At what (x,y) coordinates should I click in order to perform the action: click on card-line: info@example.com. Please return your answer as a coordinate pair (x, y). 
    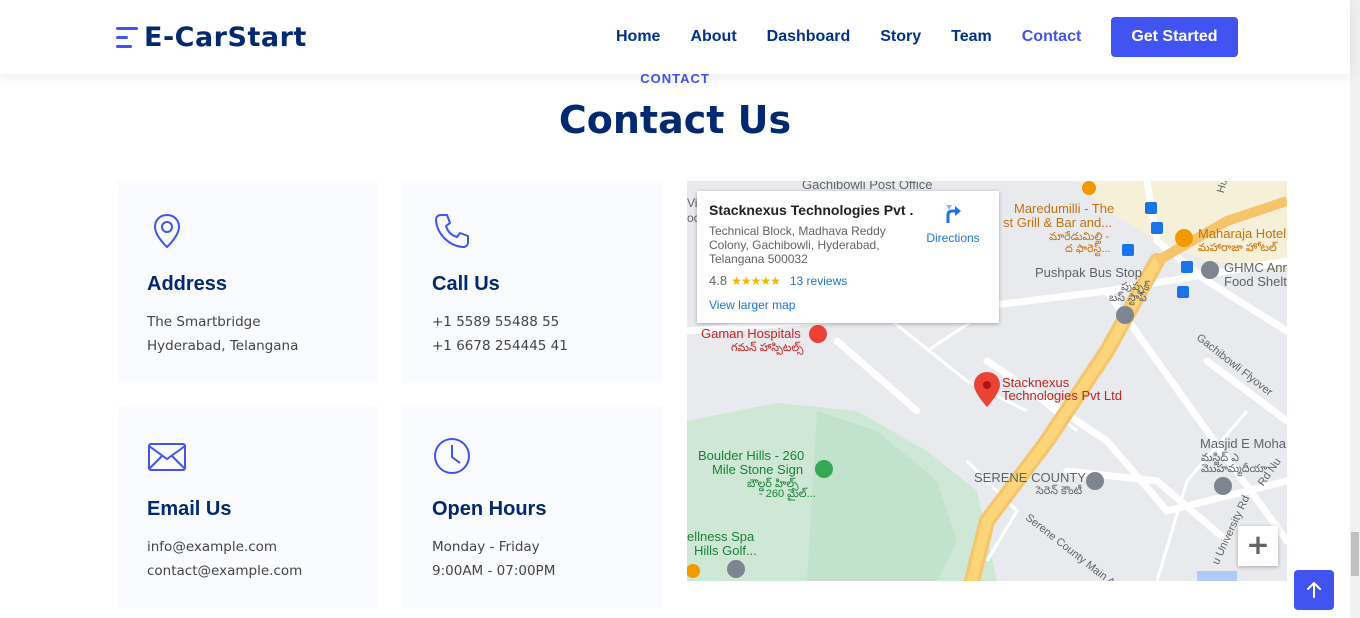
    Looking at the image, I should click on (212, 547).